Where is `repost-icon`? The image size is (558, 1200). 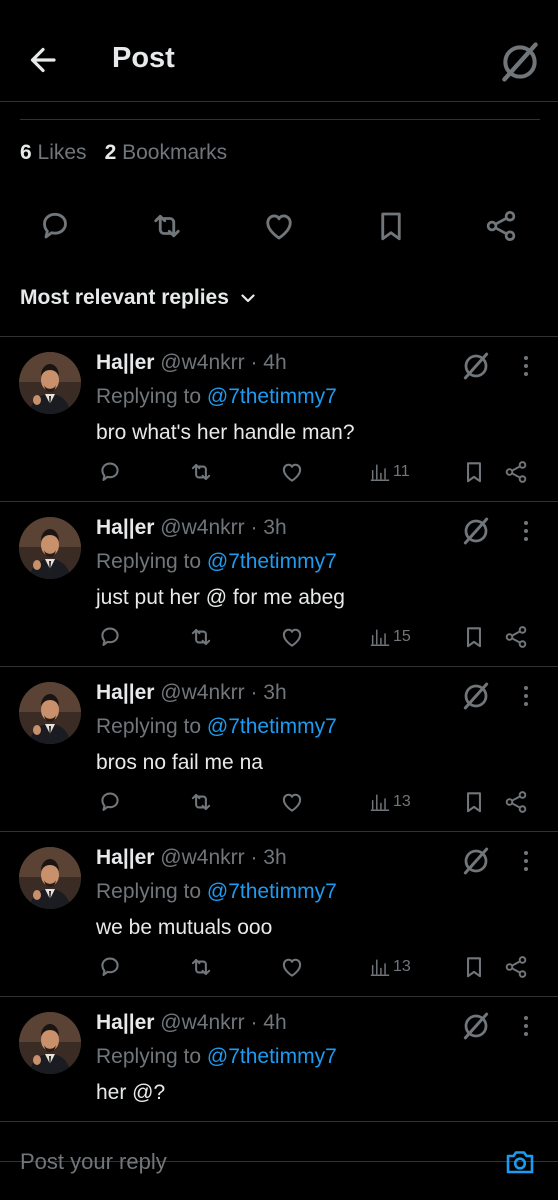
repost-icon is located at coordinates (201, 637).